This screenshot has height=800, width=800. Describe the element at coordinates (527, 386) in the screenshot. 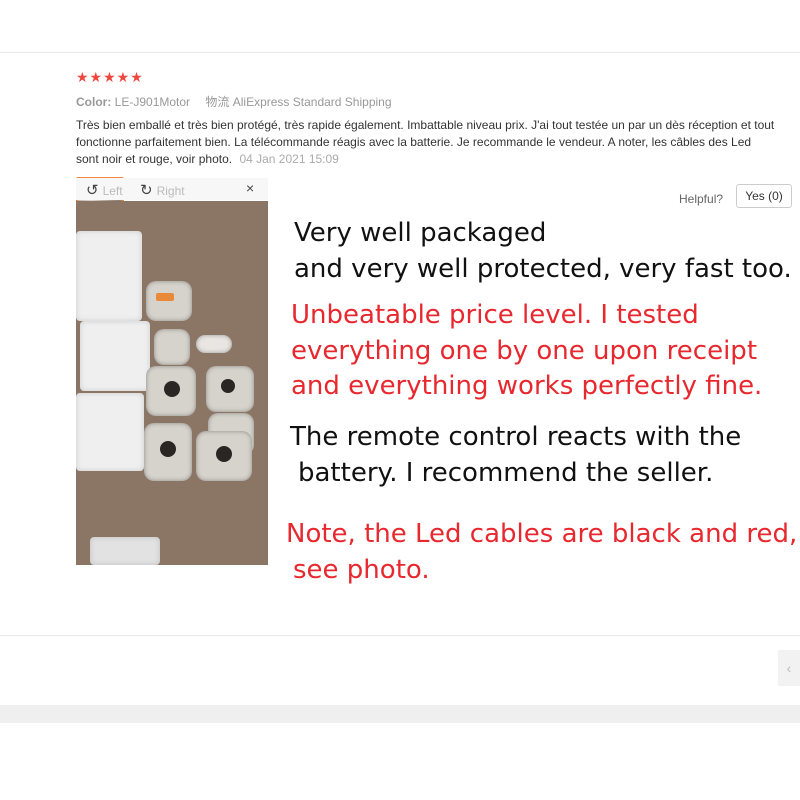

I see `translation-line-5: and everything works perfectly fine.` at that location.